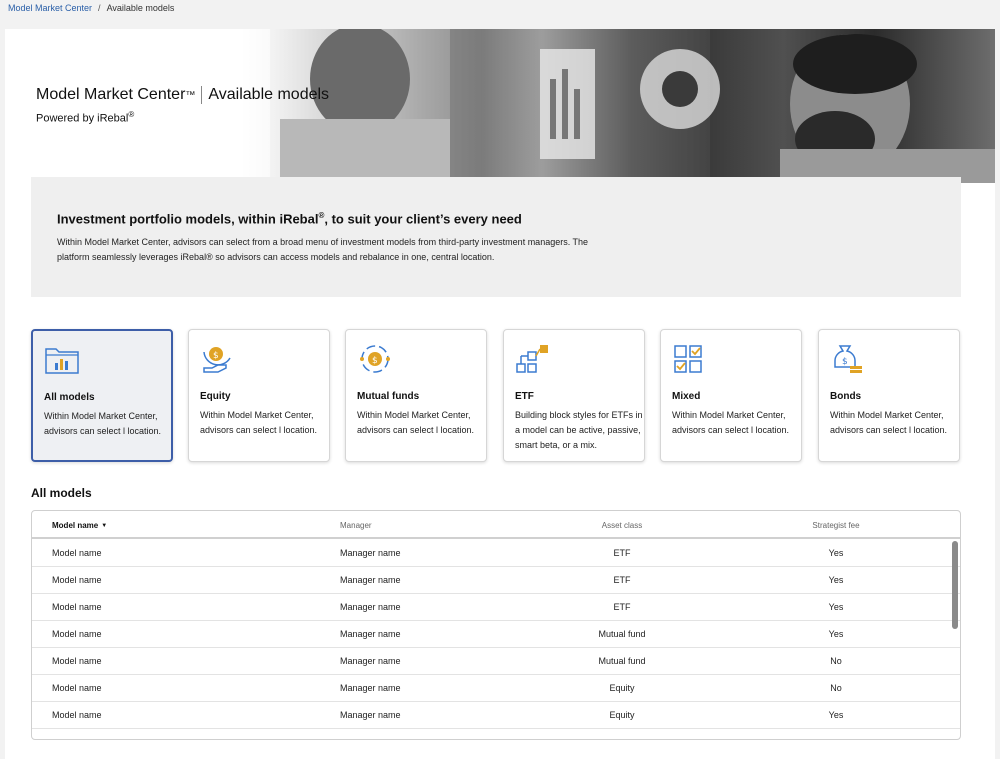  I want to click on card-title: All models, so click(69, 397).